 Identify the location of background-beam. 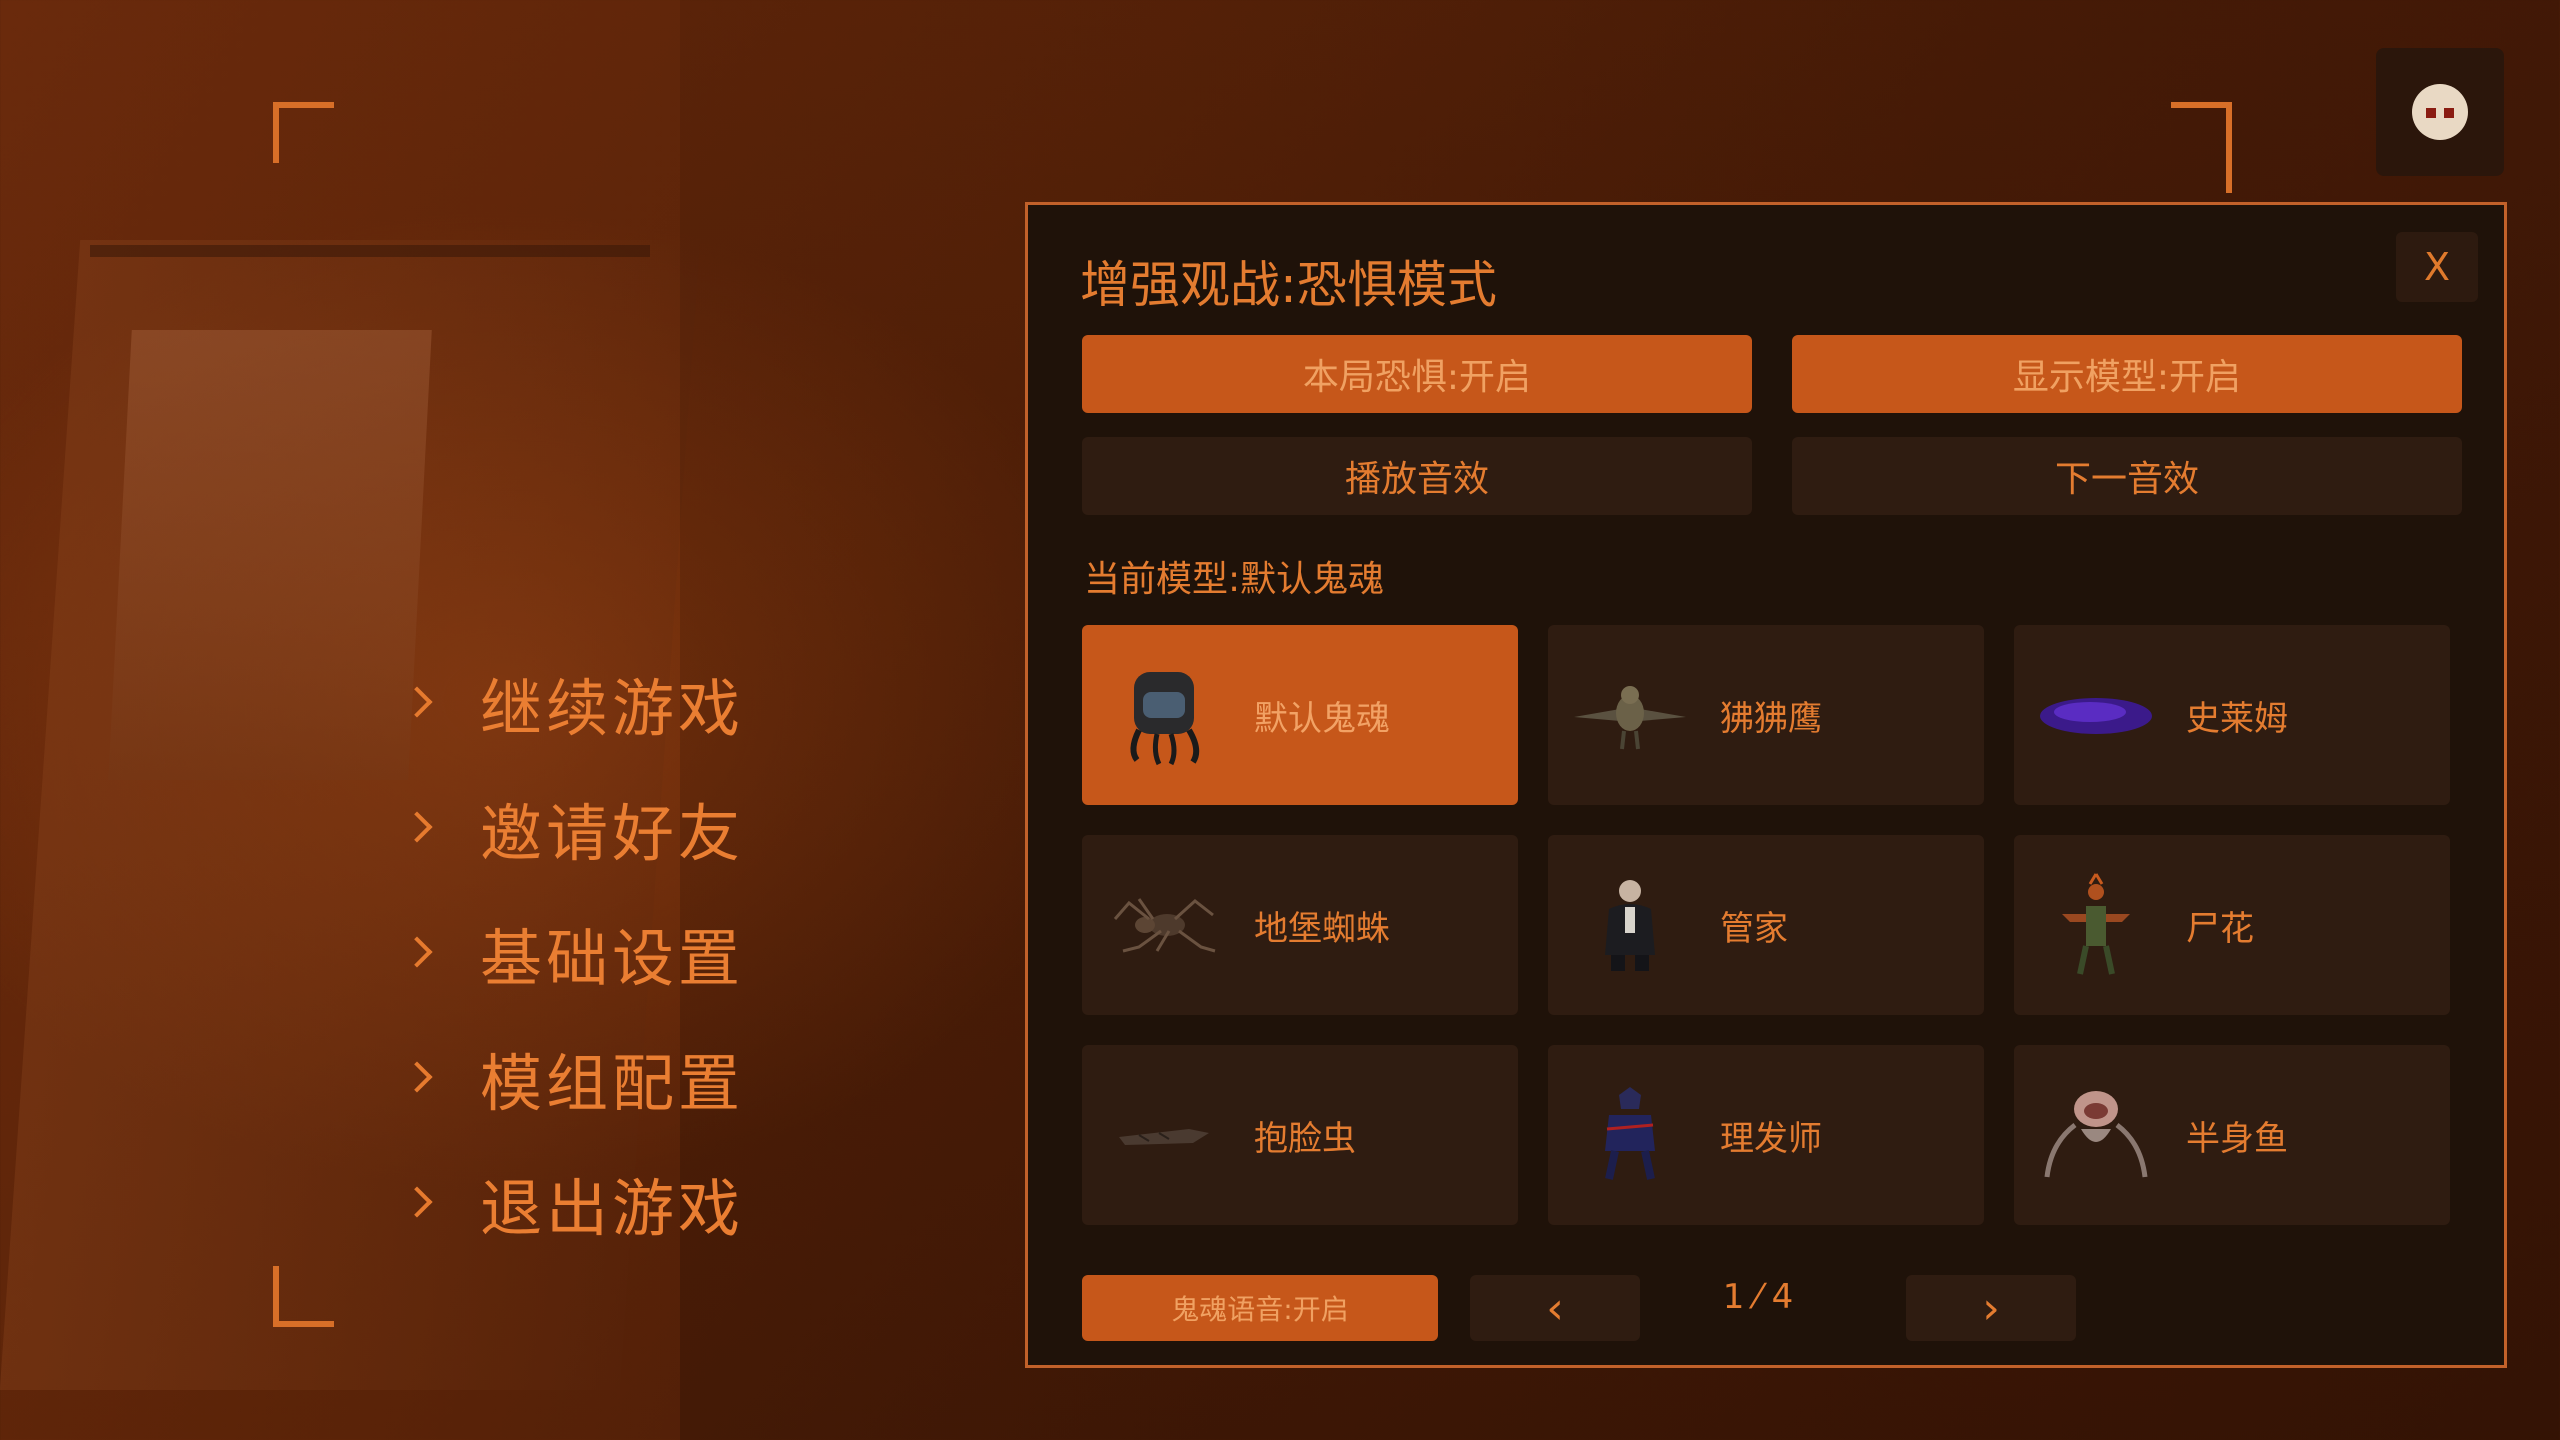
(370, 251).